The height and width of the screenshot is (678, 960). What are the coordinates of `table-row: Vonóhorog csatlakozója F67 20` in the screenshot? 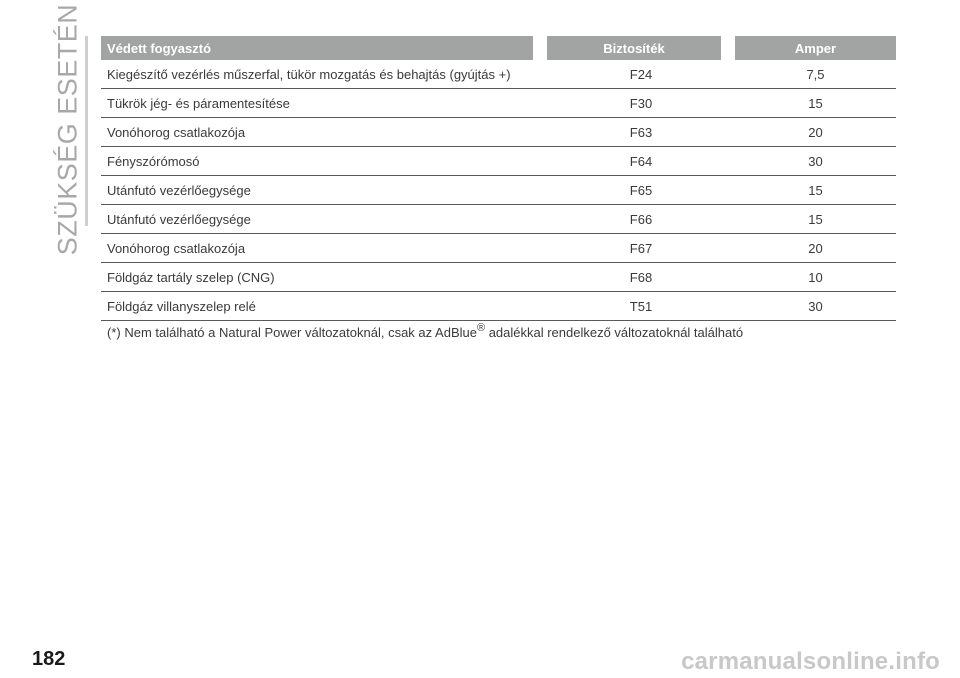 It's located at (498, 248).